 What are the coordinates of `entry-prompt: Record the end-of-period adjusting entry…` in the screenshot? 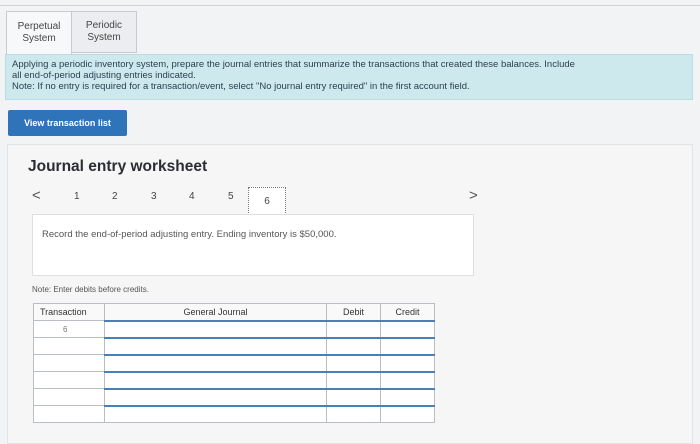 It's located at (253, 245).